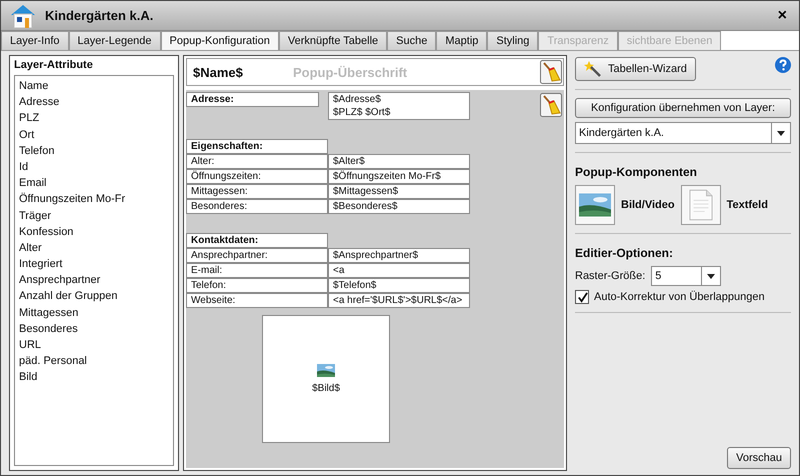  Describe the element at coordinates (94, 102) in the screenshot. I see `attribute-item: Adresse` at that location.